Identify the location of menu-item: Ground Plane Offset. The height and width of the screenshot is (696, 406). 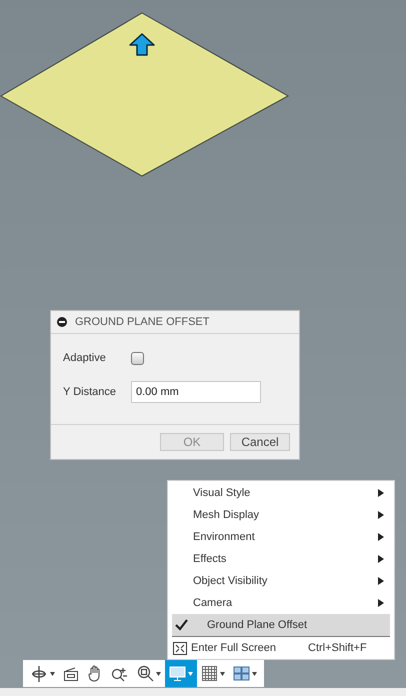
(281, 625).